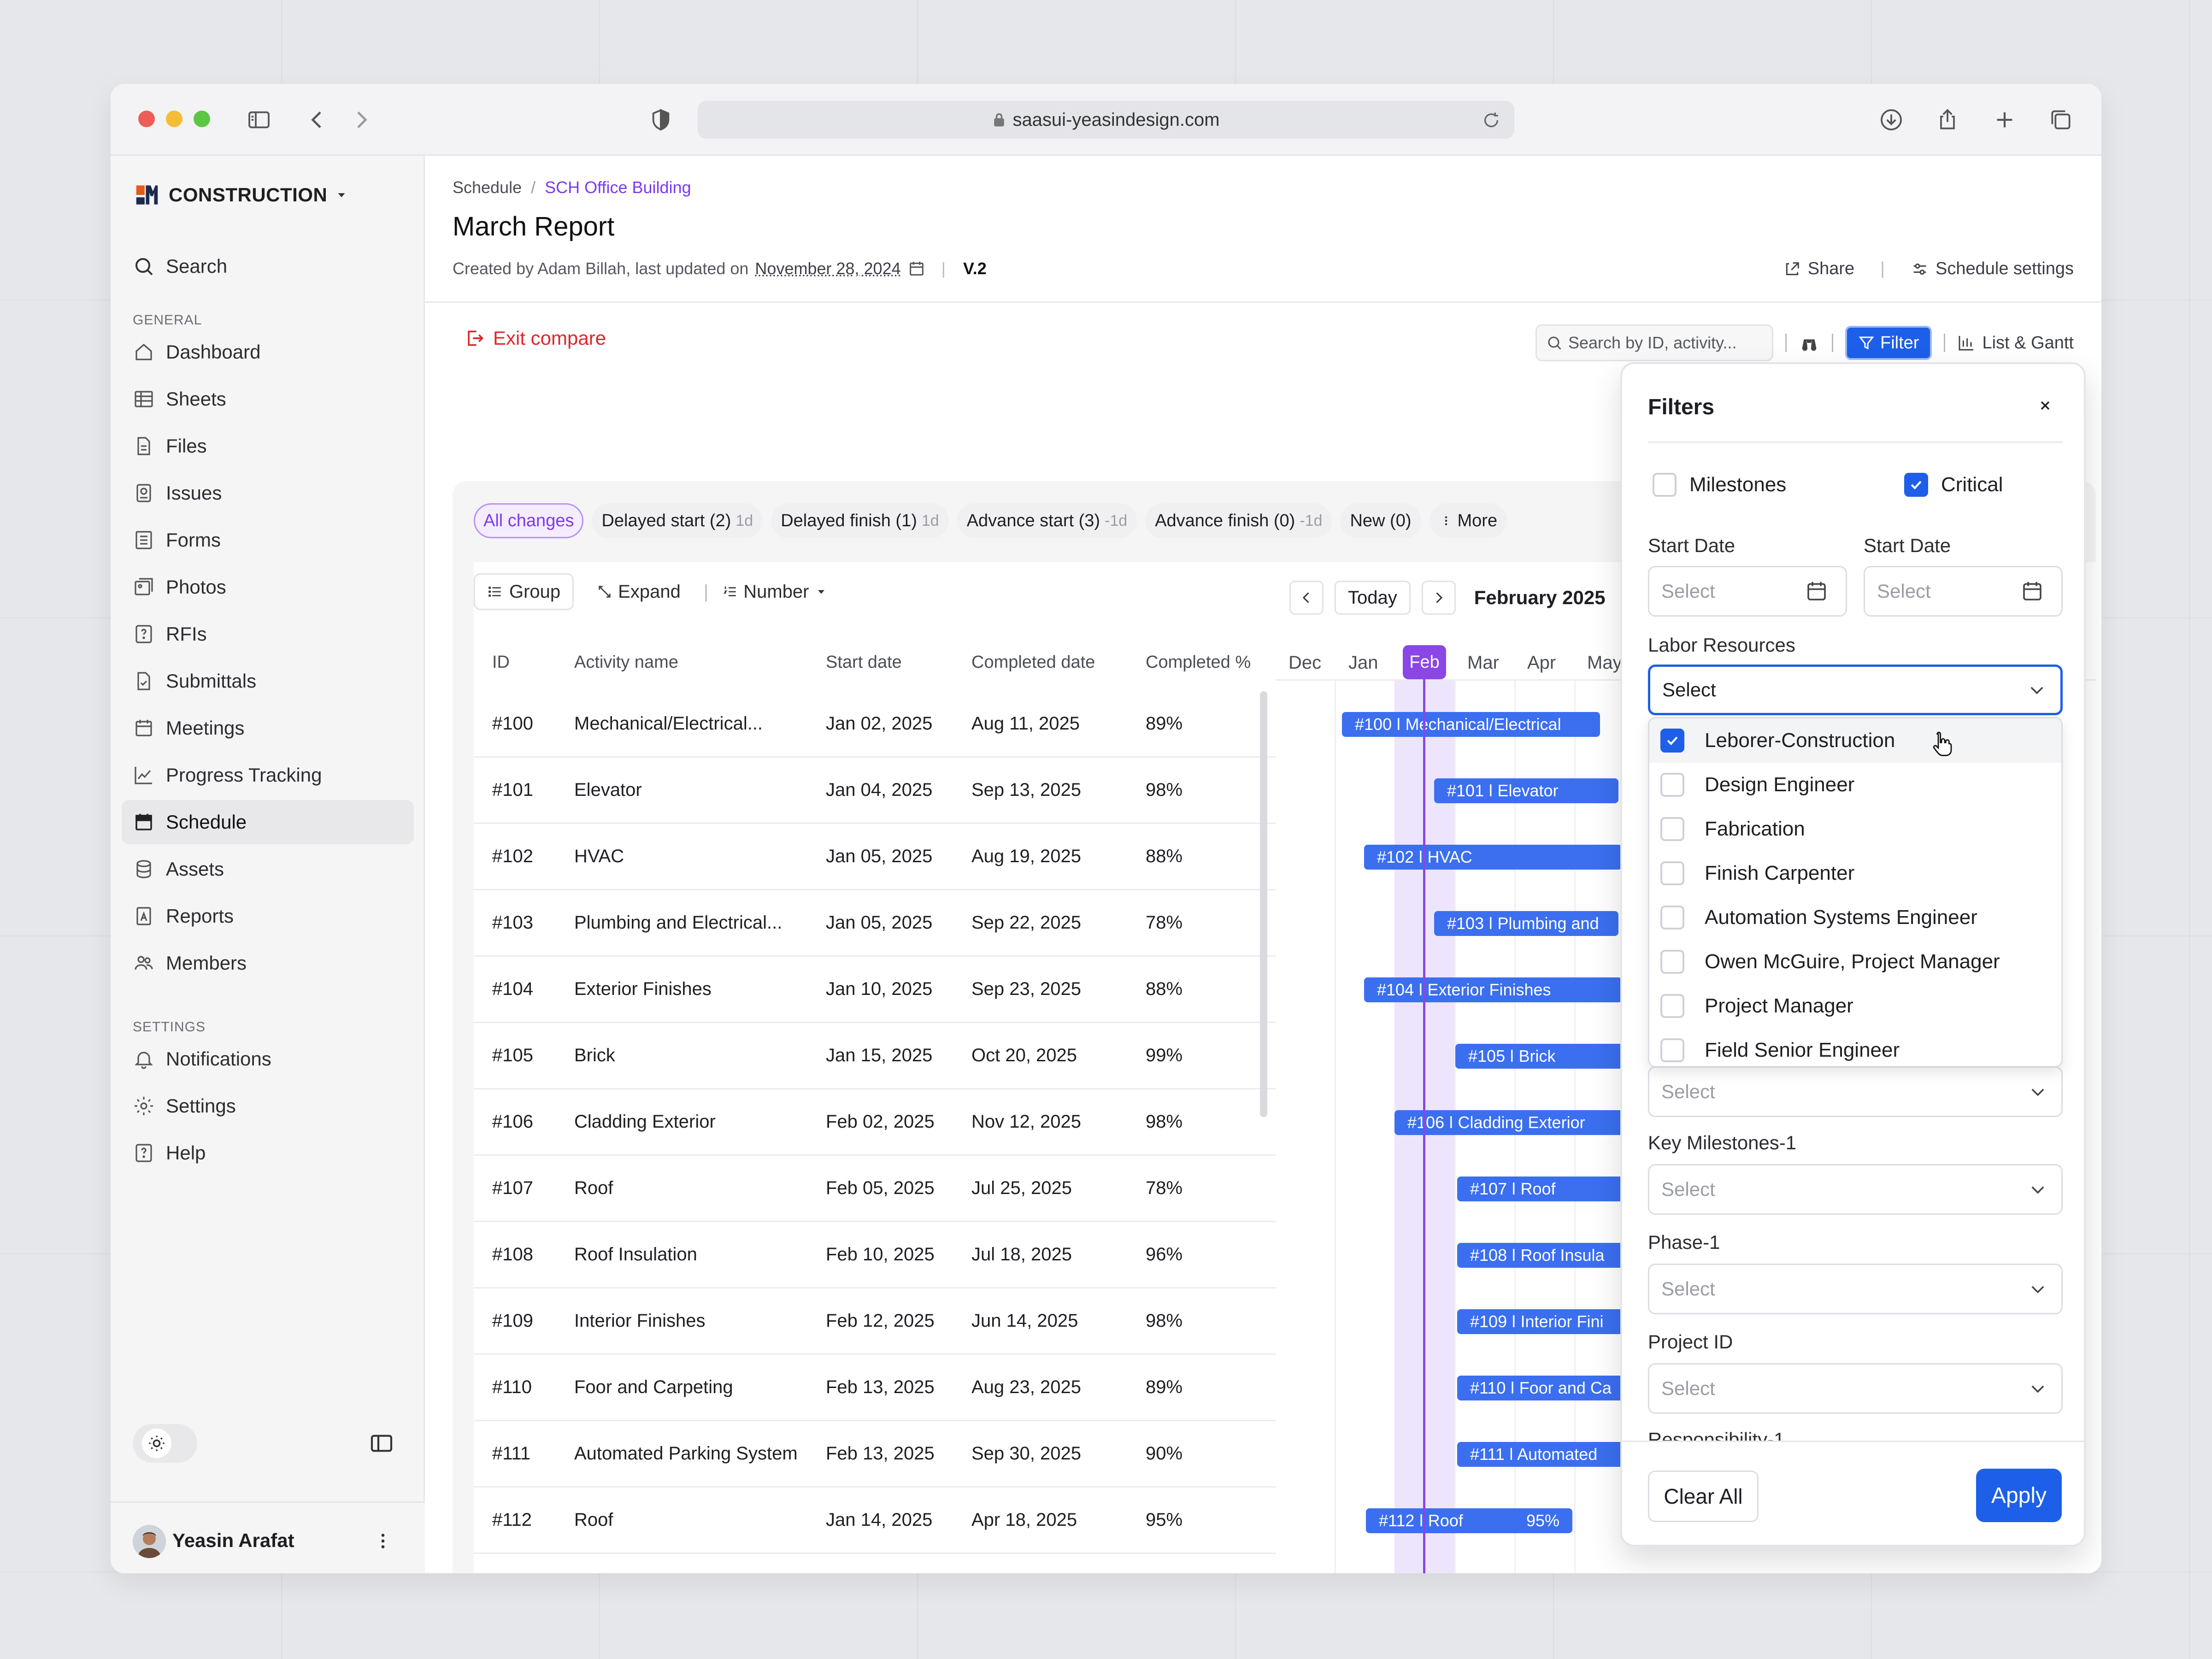 The height and width of the screenshot is (1659, 2212). Describe the element at coordinates (1468, 520) in the screenshot. I see `chip-more: More` at that location.